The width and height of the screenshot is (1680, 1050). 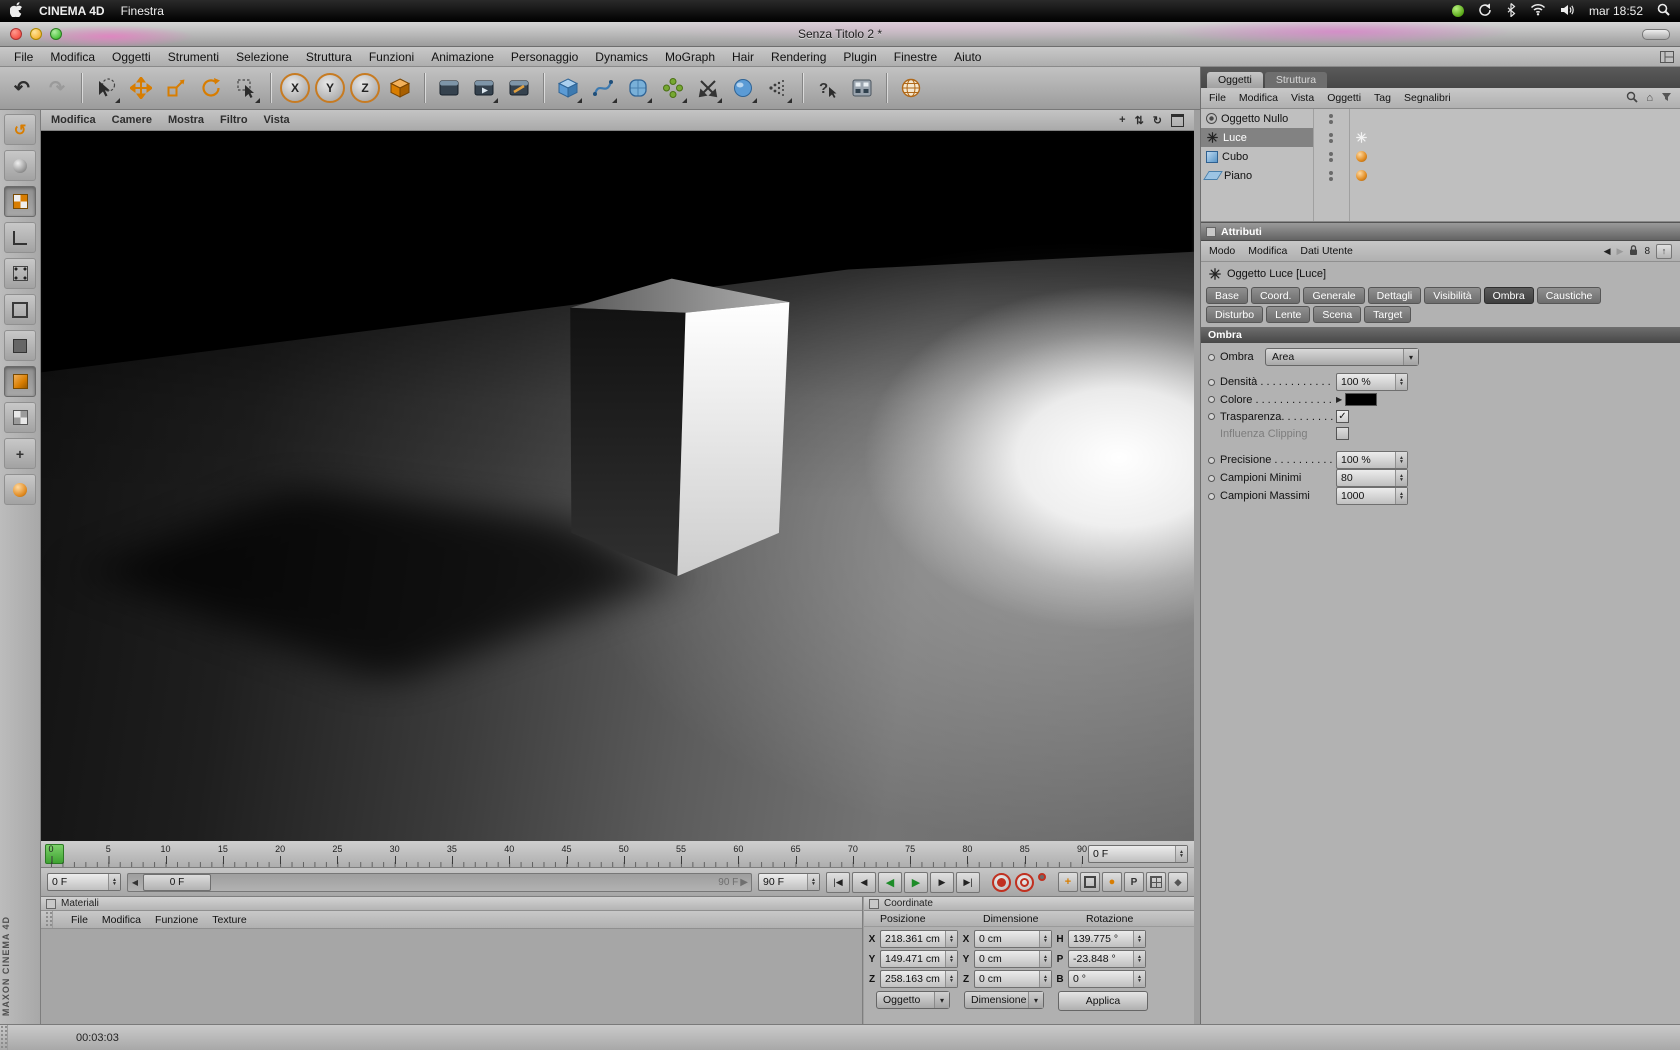 I want to click on menu-plugin: Plugin, so click(x=859, y=57).